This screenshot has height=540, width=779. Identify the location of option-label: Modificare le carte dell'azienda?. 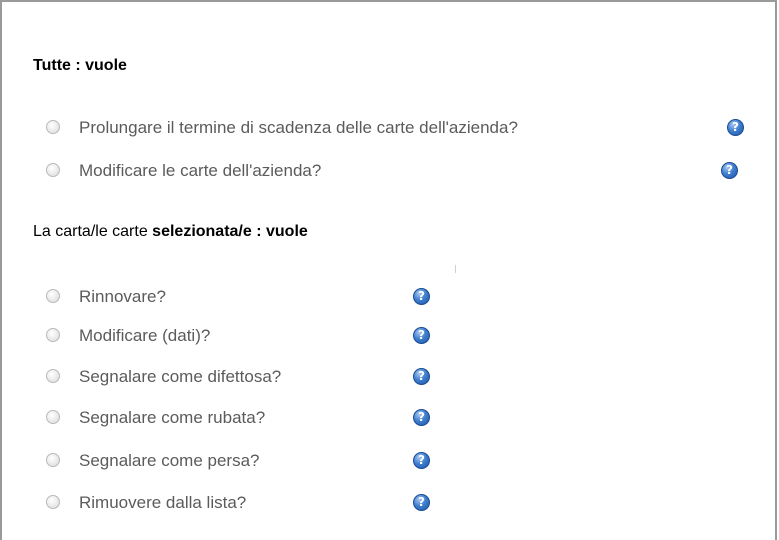
(200, 170).